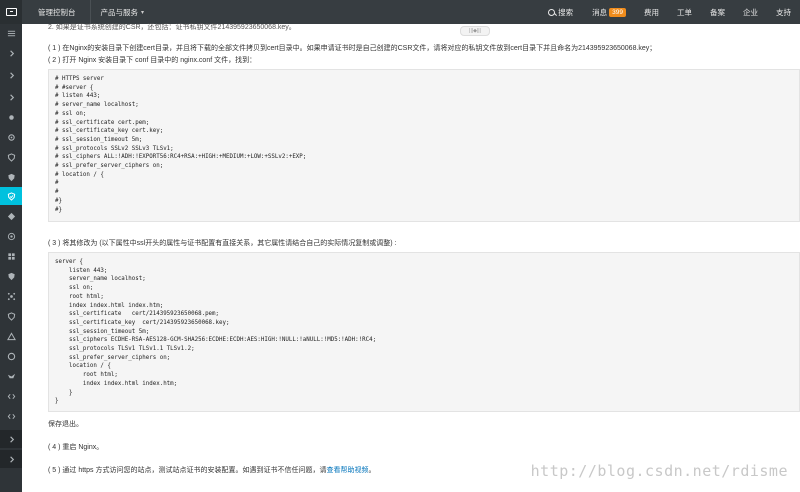 Image resolution: width=800 pixels, height=492 pixels. I want to click on chevron-down-icon: ▾, so click(143, 12).